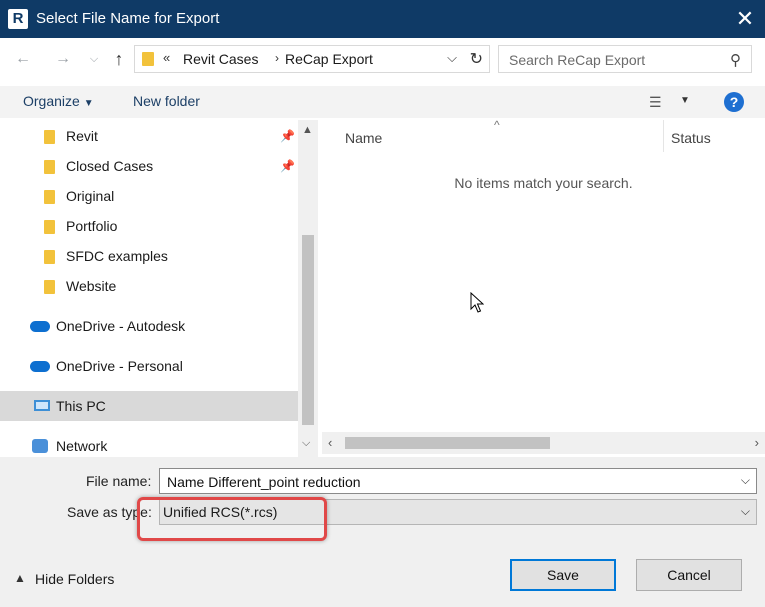  I want to click on help-icon: ?, so click(734, 102).